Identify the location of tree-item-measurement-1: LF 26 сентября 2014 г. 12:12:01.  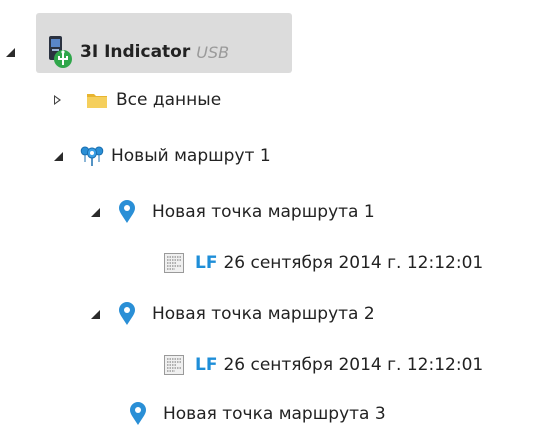
(323, 263).